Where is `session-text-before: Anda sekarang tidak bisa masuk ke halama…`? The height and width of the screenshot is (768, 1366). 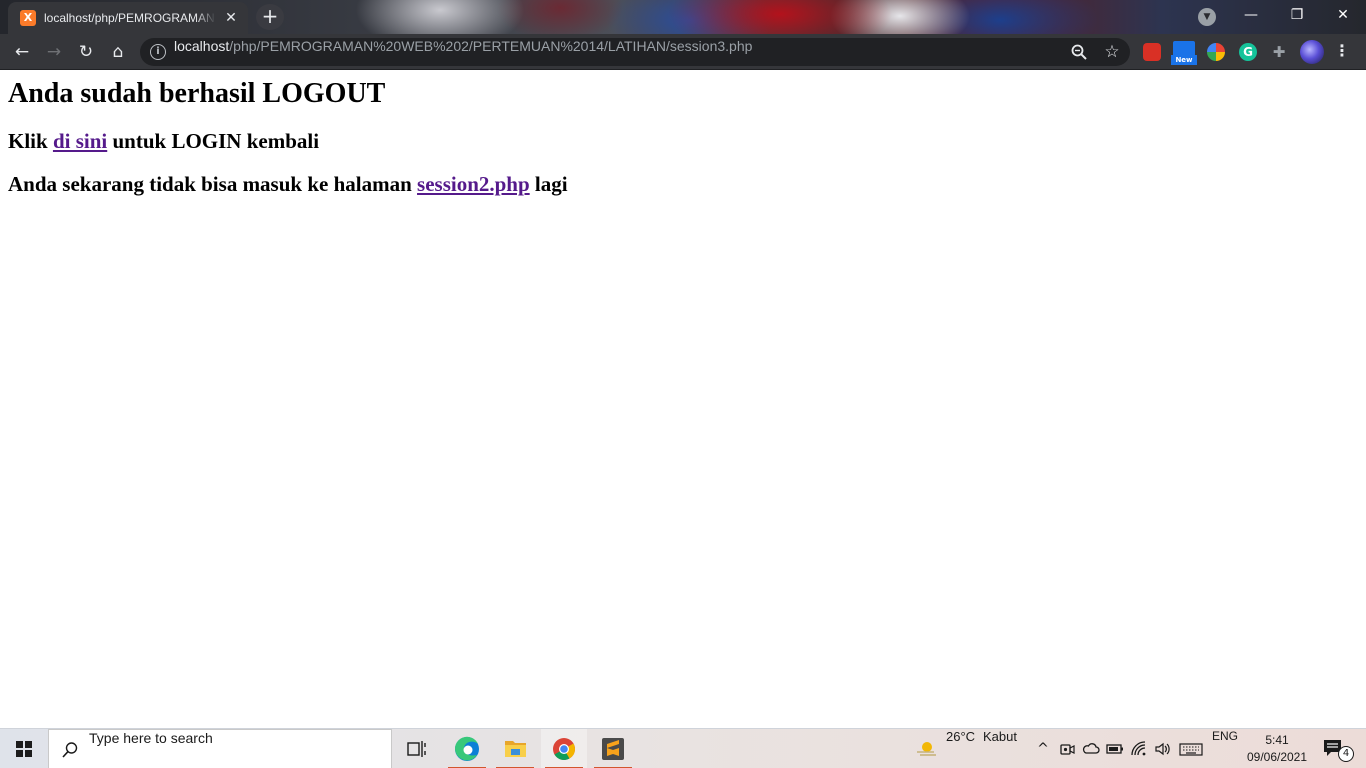 session-text-before: Anda sekarang tidak bisa masuk ke halama… is located at coordinates (213, 184).